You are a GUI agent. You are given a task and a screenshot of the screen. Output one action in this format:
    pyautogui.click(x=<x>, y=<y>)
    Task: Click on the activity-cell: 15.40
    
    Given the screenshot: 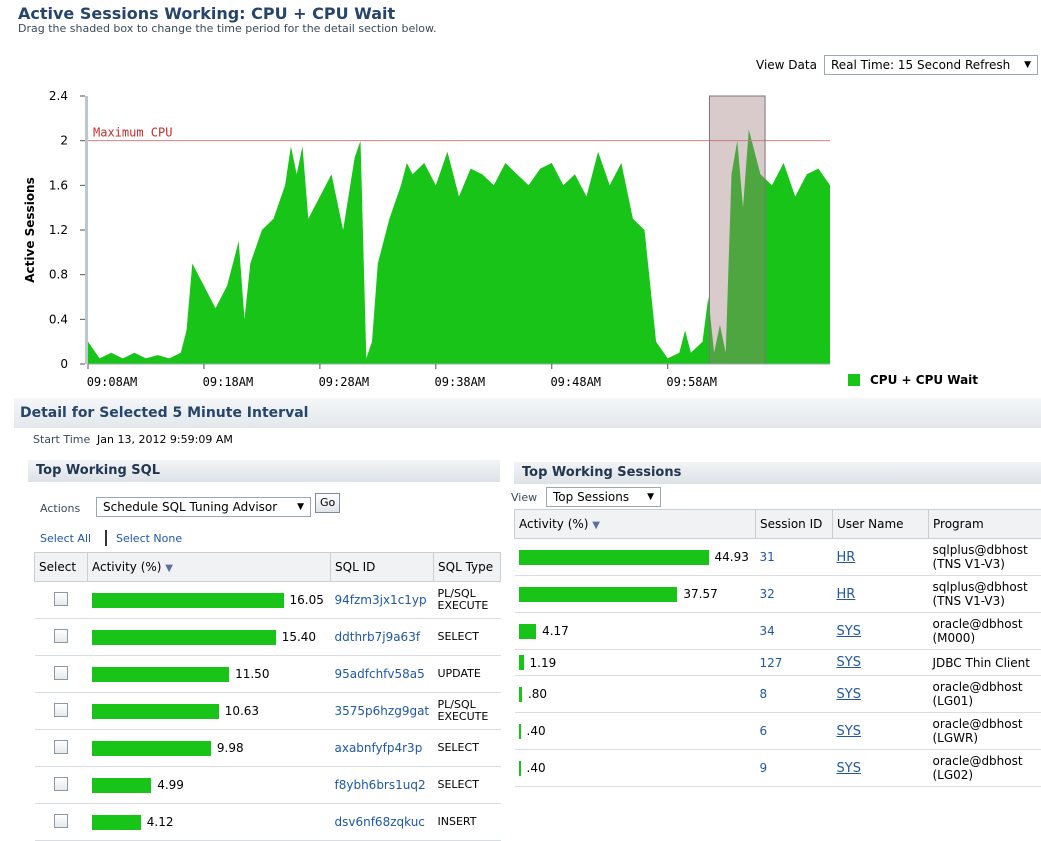 What is the action you would take?
    pyautogui.click(x=209, y=637)
    